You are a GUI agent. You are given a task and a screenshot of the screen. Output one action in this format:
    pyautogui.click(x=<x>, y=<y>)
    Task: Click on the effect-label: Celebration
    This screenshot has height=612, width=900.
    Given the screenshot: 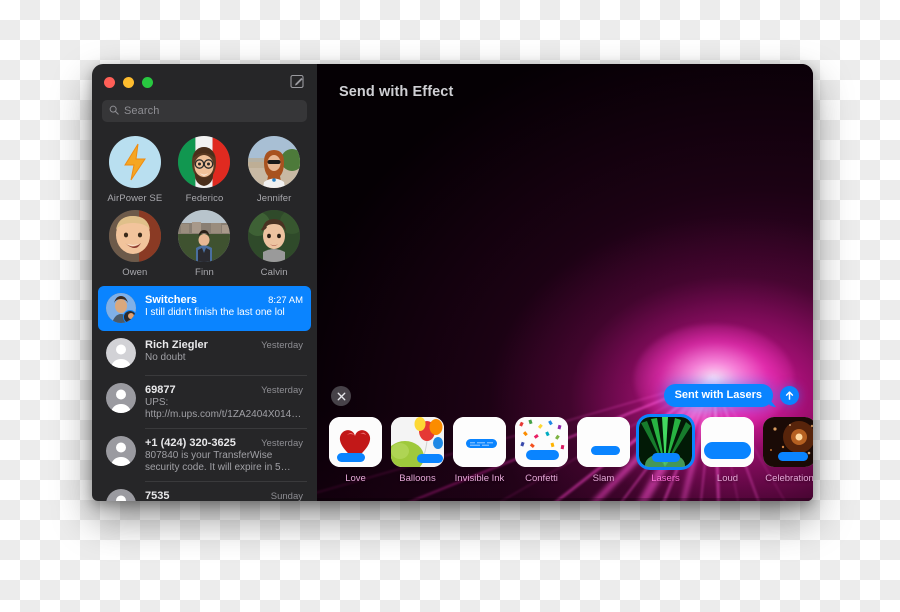 What is the action you would take?
    pyautogui.click(x=789, y=478)
    